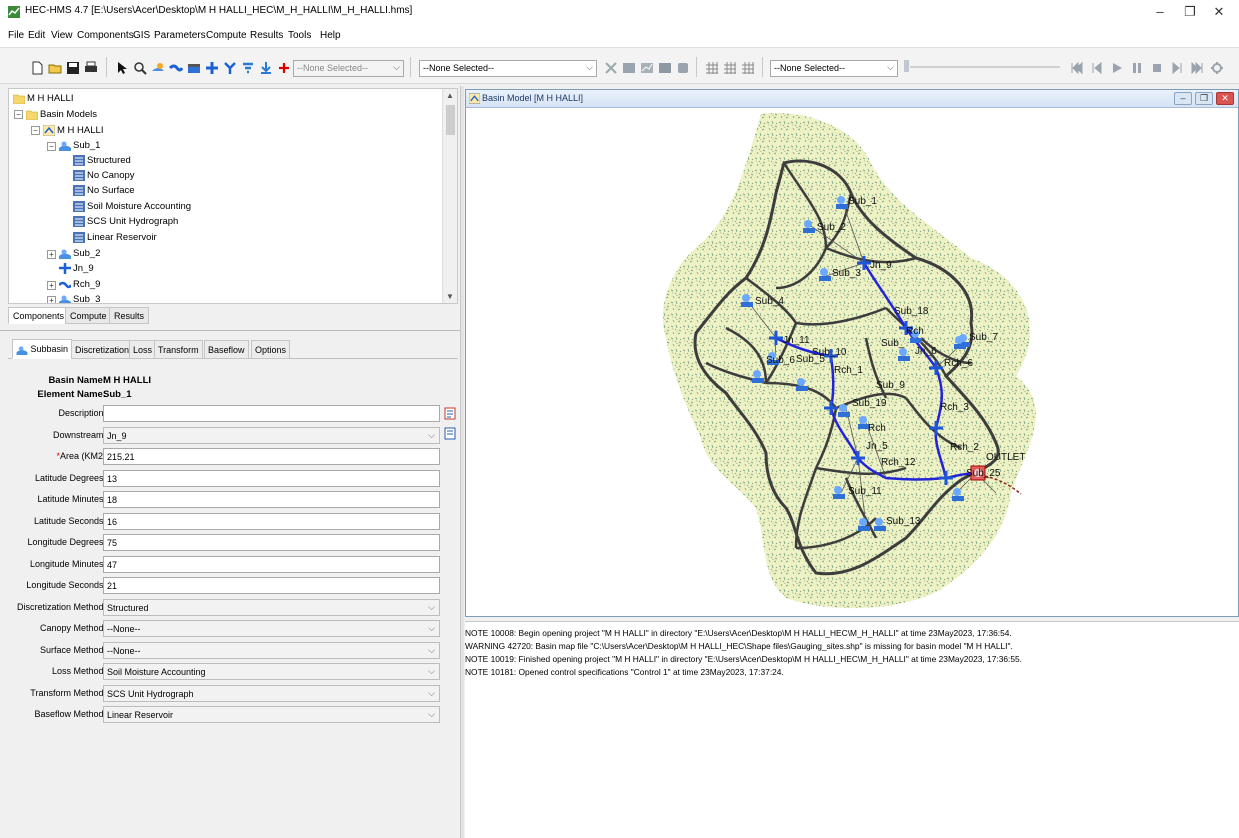 The height and width of the screenshot is (838, 1239). Describe the element at coordinates (102, 349) in the screenshot. I see `tab-discretization: Discretization` at that location.